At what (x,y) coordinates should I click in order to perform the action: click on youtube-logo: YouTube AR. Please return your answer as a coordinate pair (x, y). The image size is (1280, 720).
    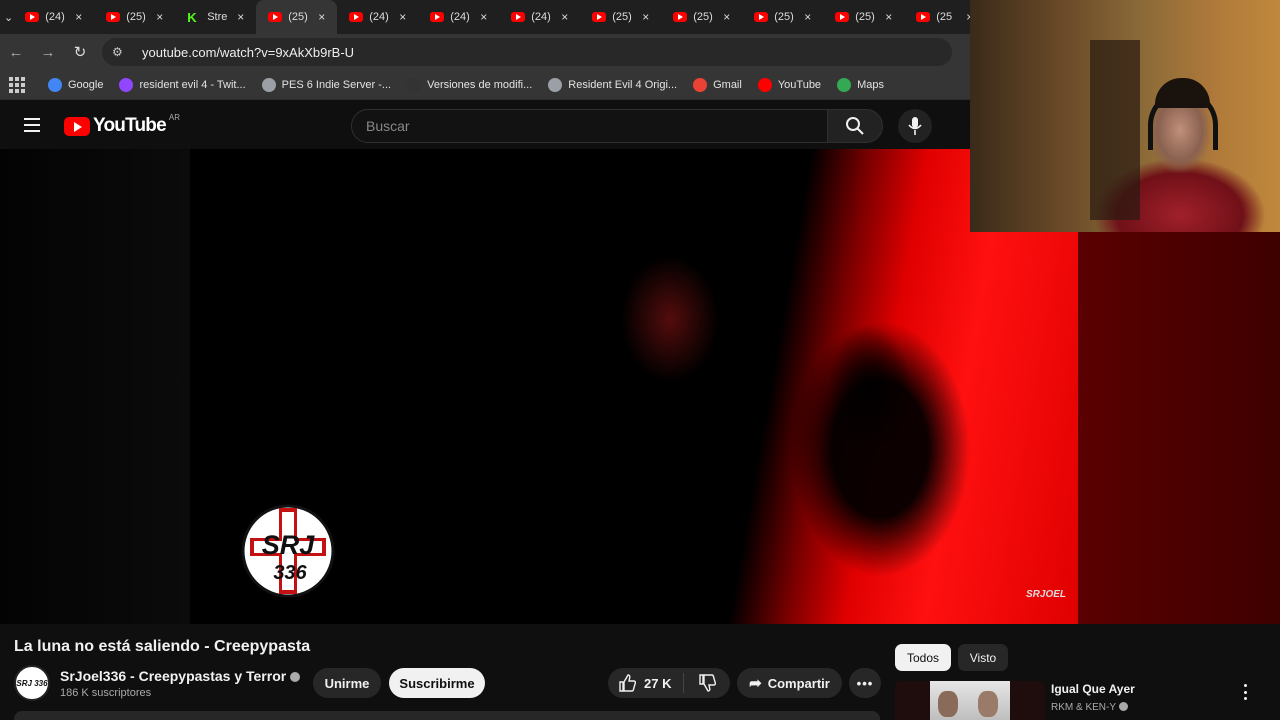
    Looking at the image, I should click on (122, 125).